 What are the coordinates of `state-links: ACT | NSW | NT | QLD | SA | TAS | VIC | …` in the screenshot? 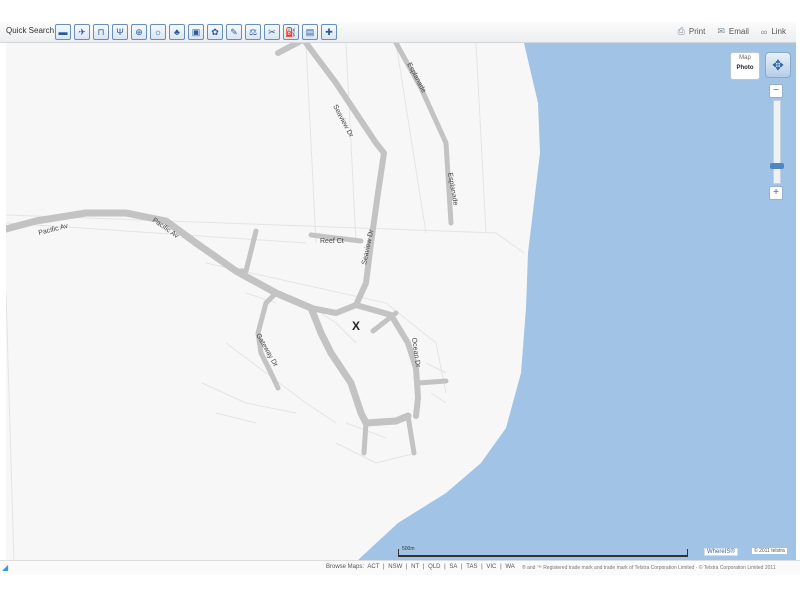 It's located at (441, 567).